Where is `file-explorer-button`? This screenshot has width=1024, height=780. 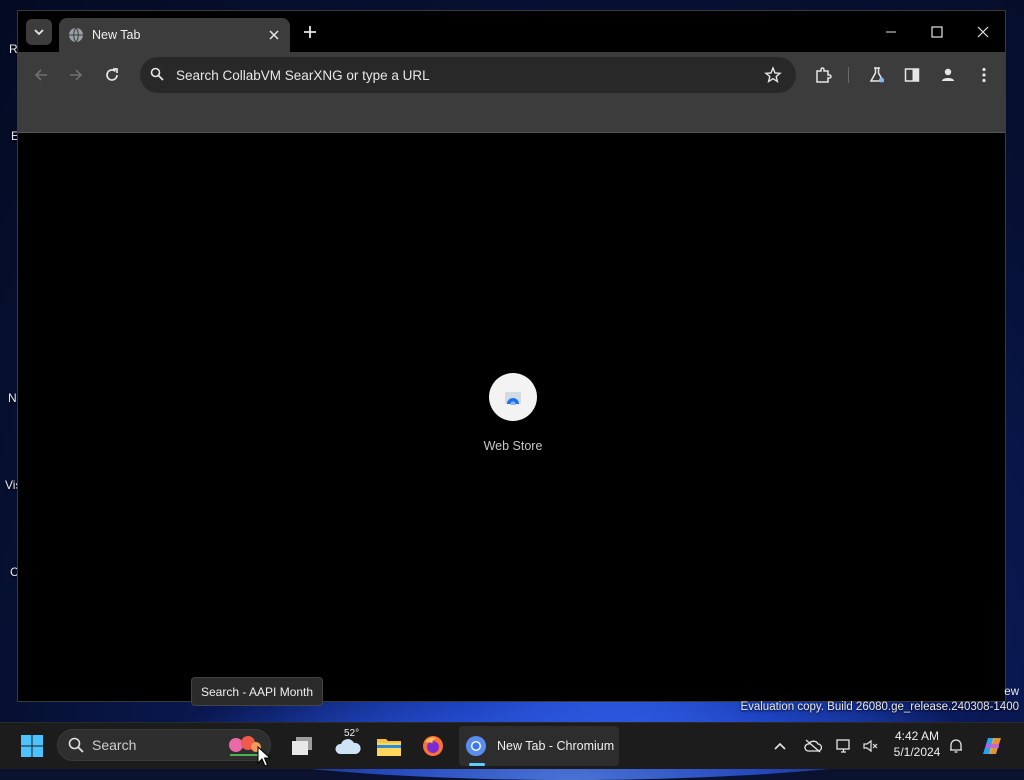
file-explorer-button is located at coordinates (389, 746).